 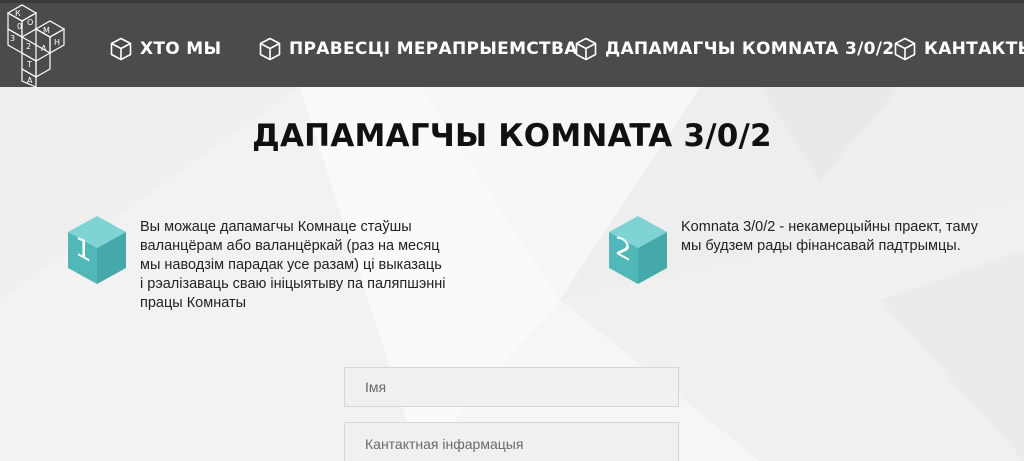 What do you see at coordinates (512, 136) in the screenshot?
I see `page-title: ДАПАМАГЧЫ КОМNATA 3/0/2` at bounding box center [512, 136].